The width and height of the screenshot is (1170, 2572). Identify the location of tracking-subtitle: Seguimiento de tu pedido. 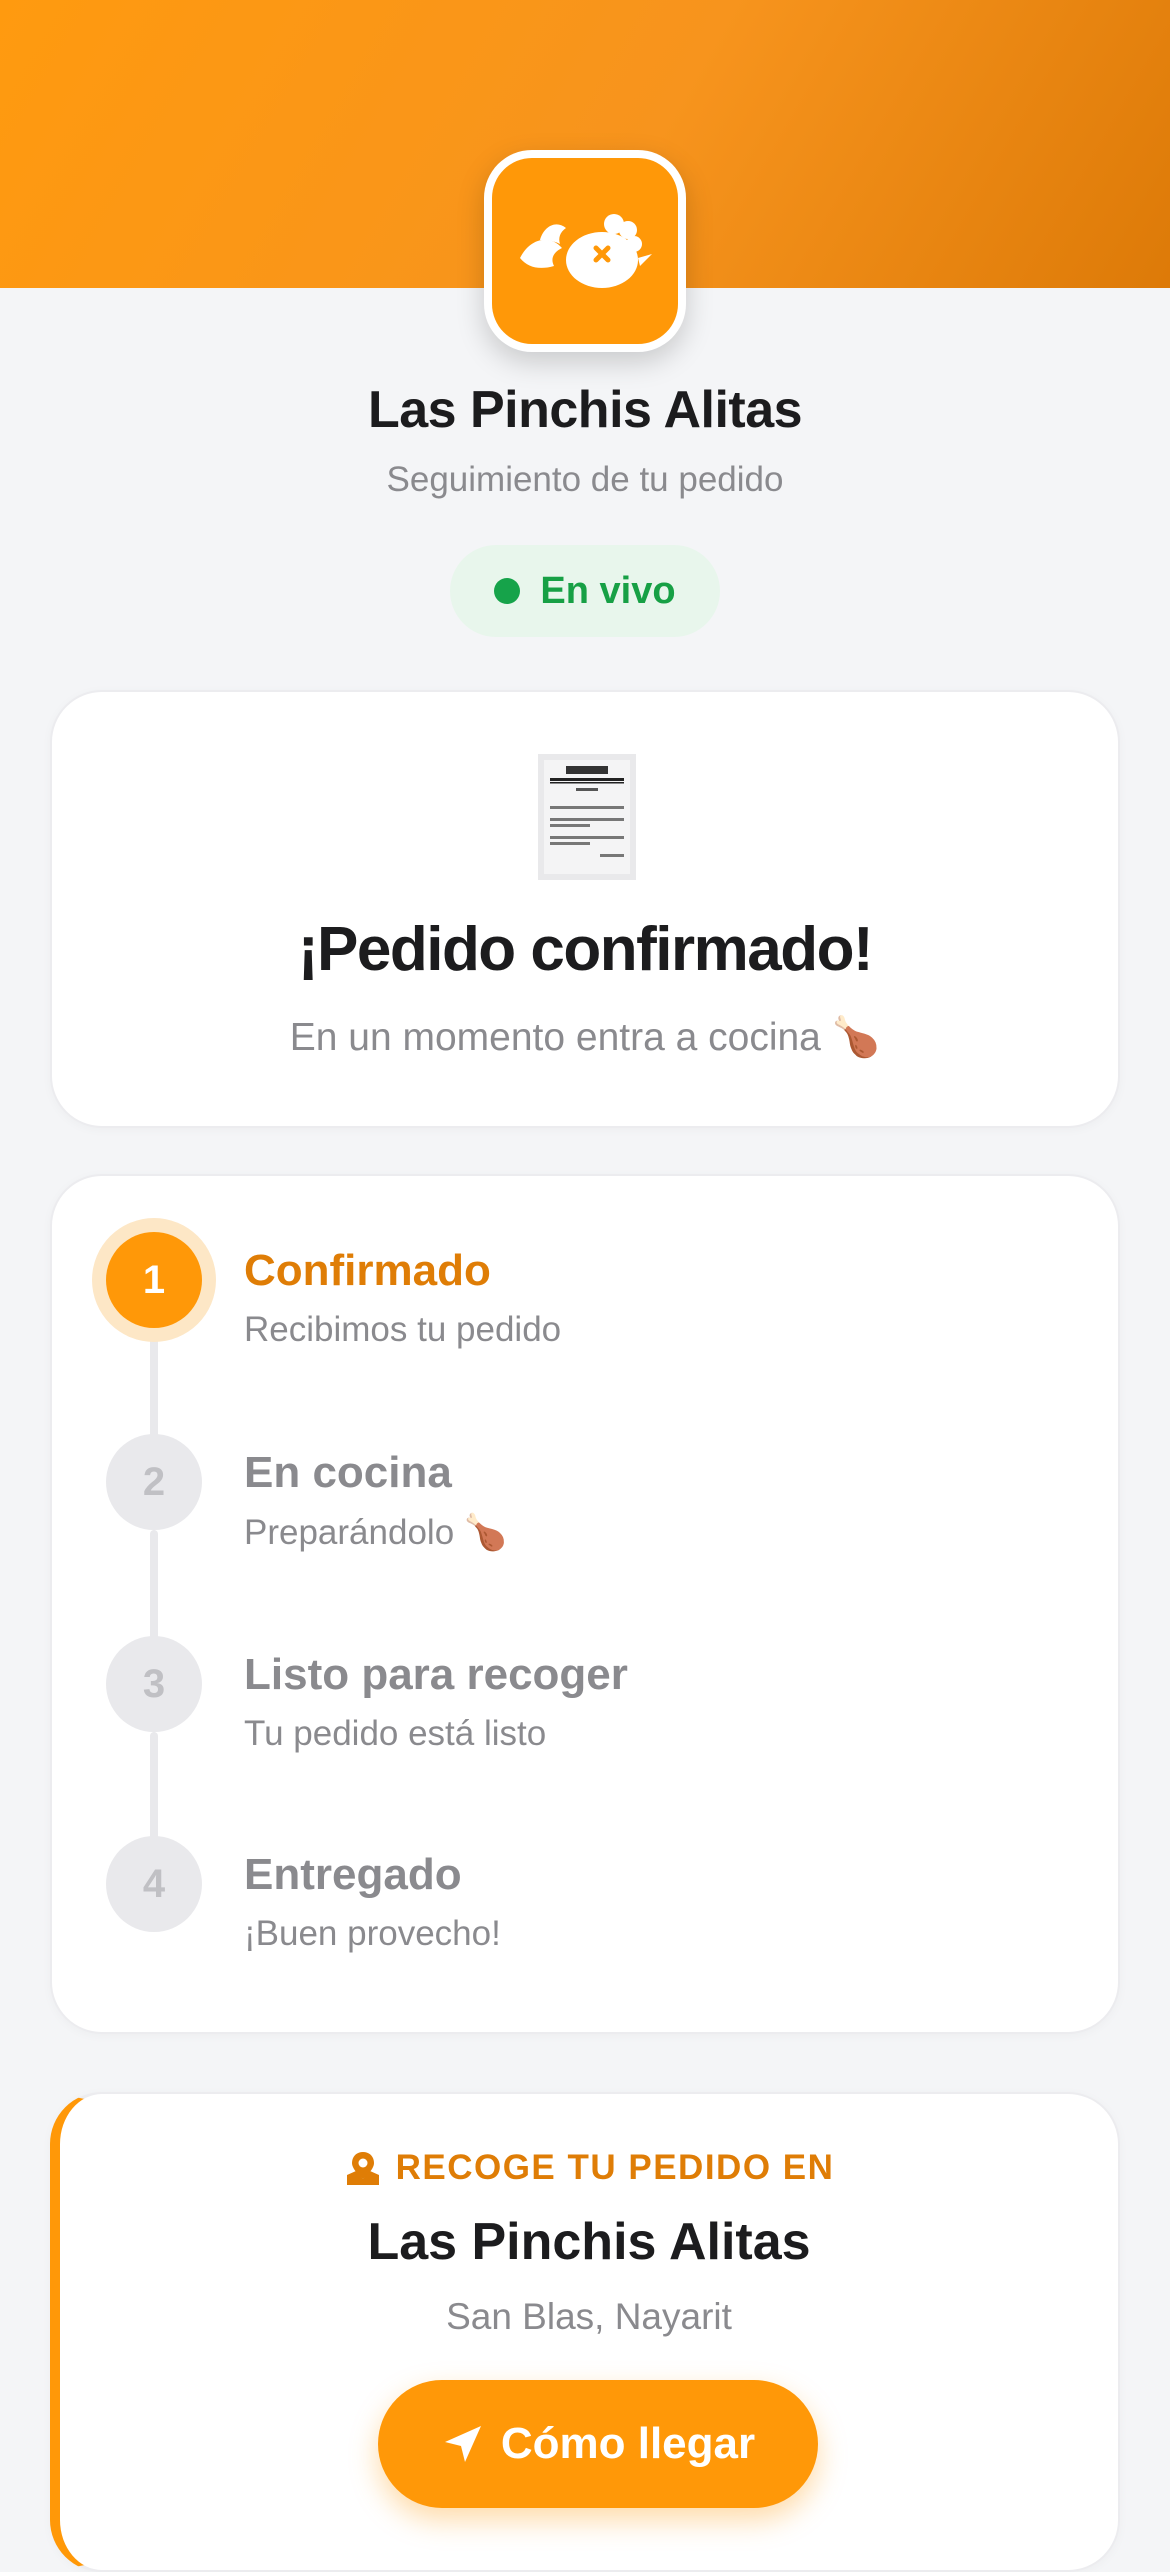
(585, 479).